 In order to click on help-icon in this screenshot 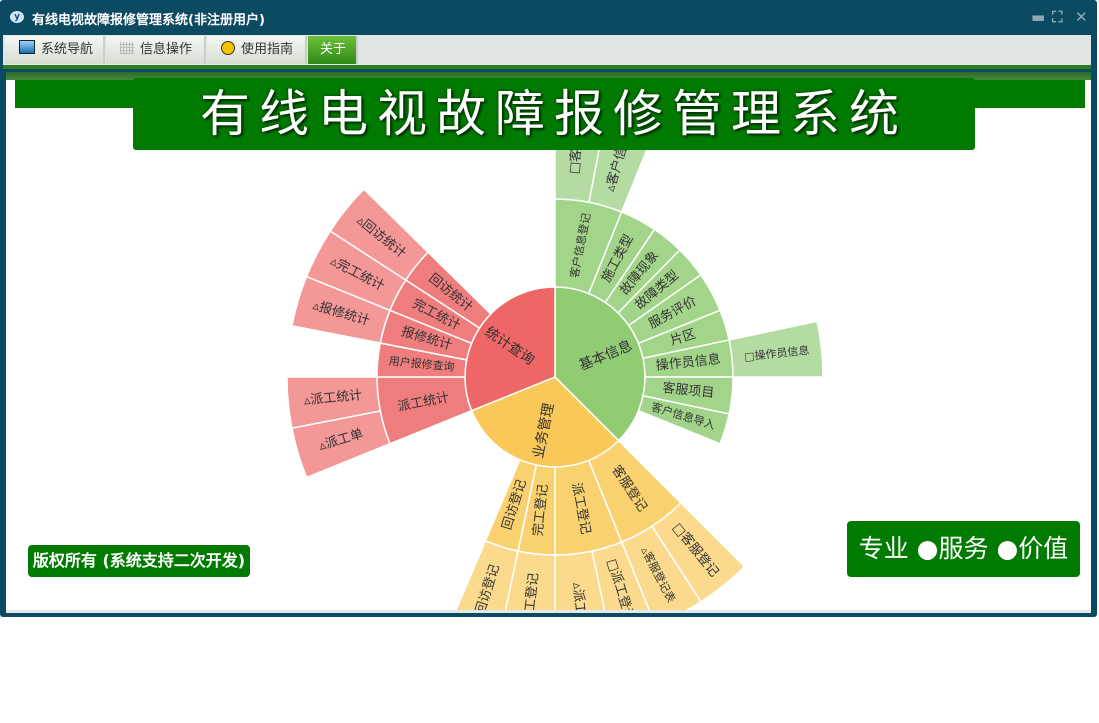, I will do `click(228, 48)`.